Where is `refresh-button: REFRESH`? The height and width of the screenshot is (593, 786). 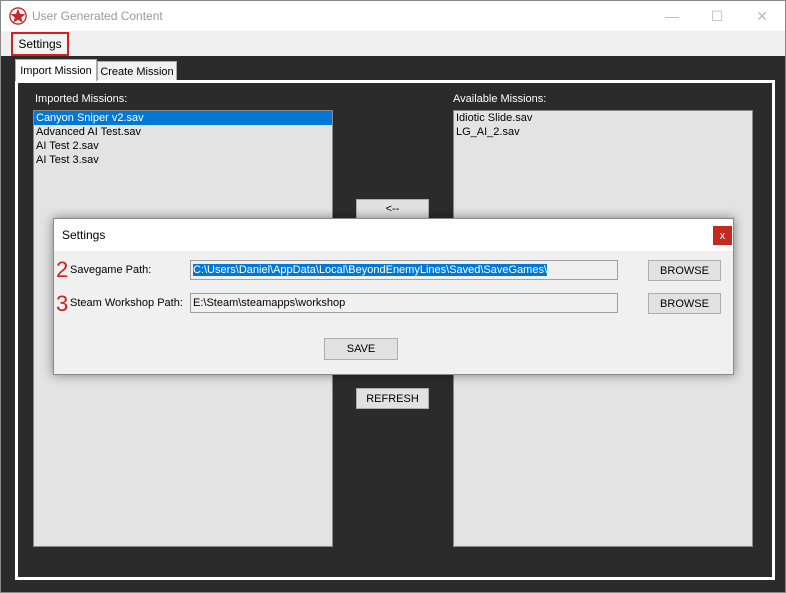
refresh-button: REFRESH is located at coordinates (392, 398).